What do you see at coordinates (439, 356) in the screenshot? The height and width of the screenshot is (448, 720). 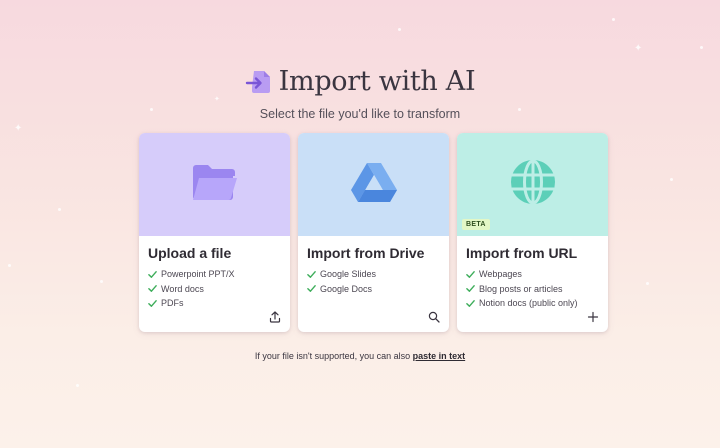 I see `paste-in-text-link: paste in text` at bounding box center [439, 356].